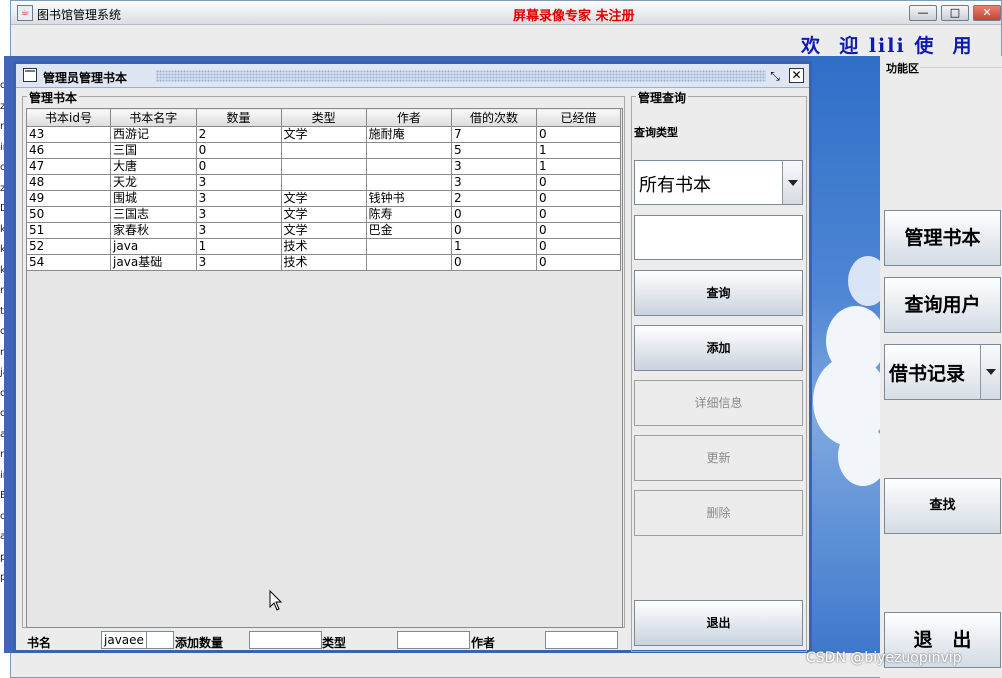  I want to click on table-cell: 51, so click(68, 230).